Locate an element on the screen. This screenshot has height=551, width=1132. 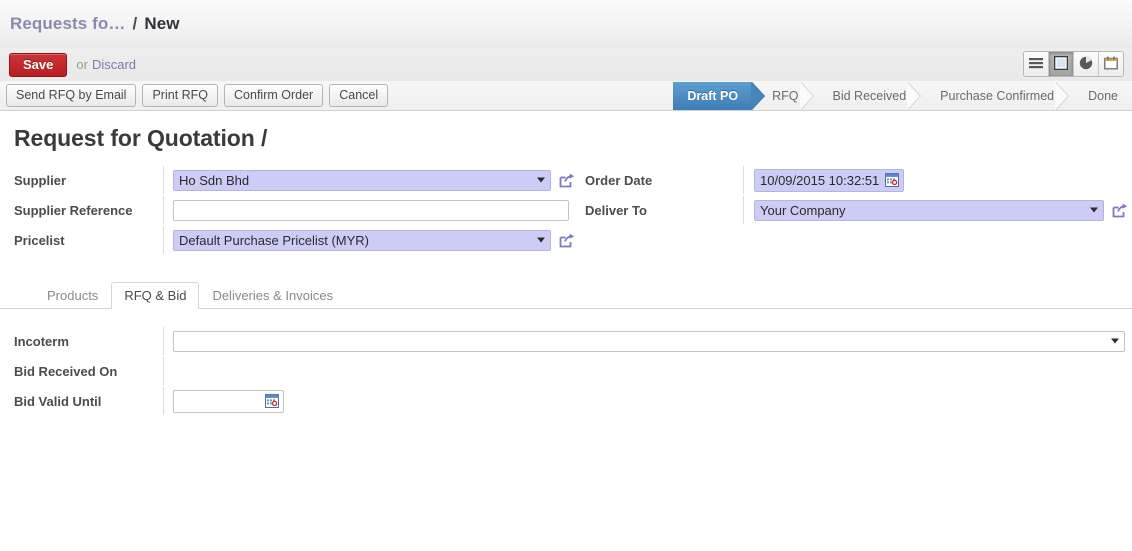
field-row-bid-received-on: Bid Received On is located at coordinates (566, 371).